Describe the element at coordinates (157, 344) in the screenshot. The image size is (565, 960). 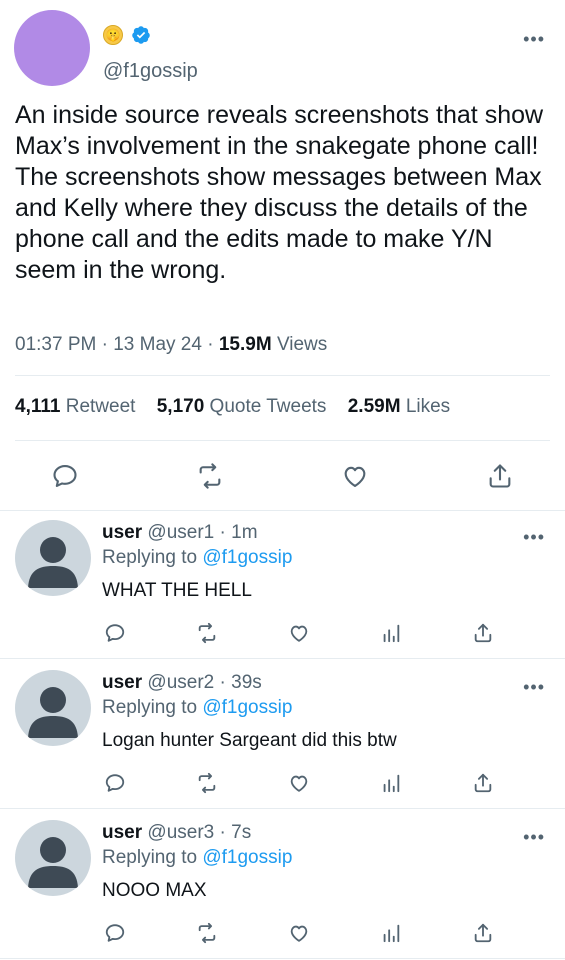
I see `tweet-date: 13 May 24` at that location.